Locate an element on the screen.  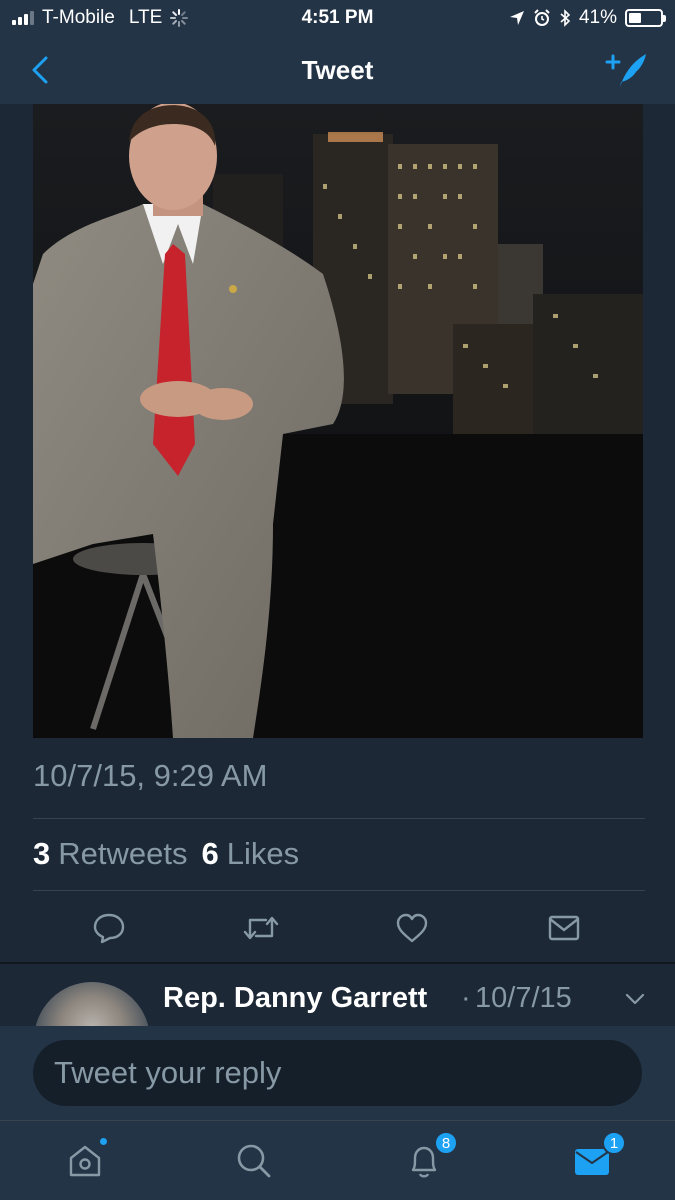
reply-author-name: Rep. Danny Garrett is located at coordinates (295, 998).